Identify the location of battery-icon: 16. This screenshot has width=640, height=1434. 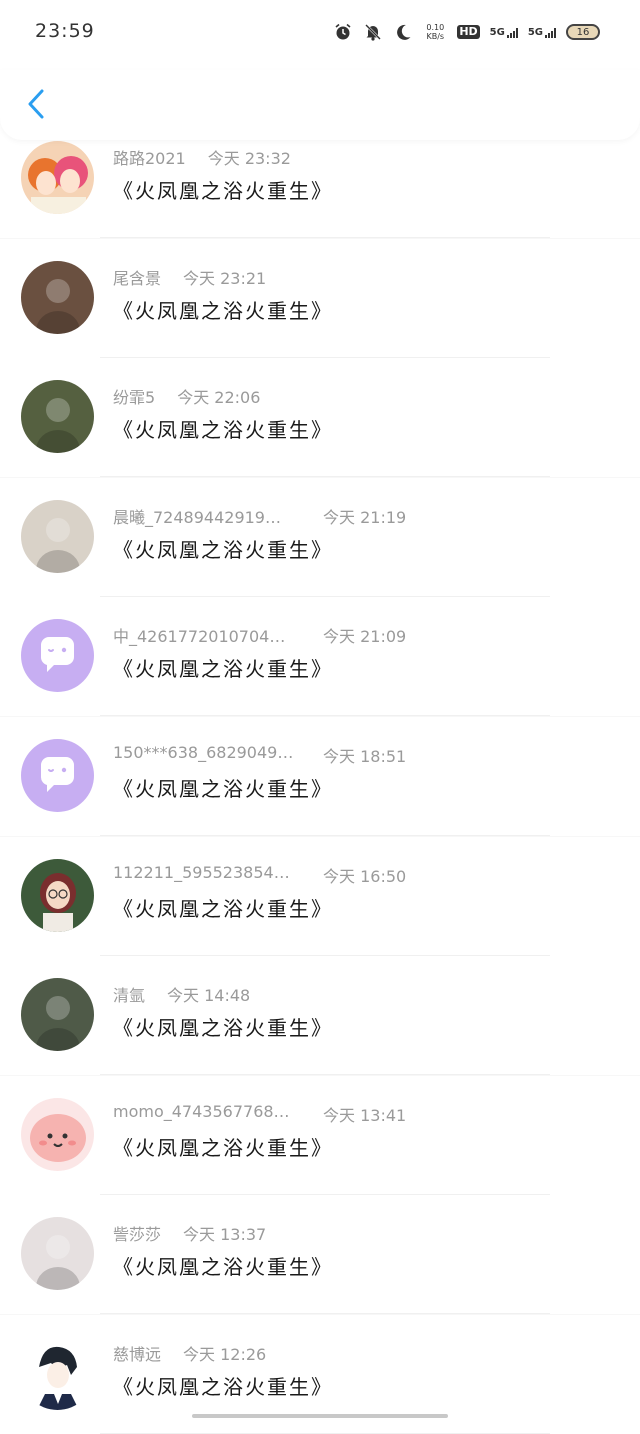
(583, 32).